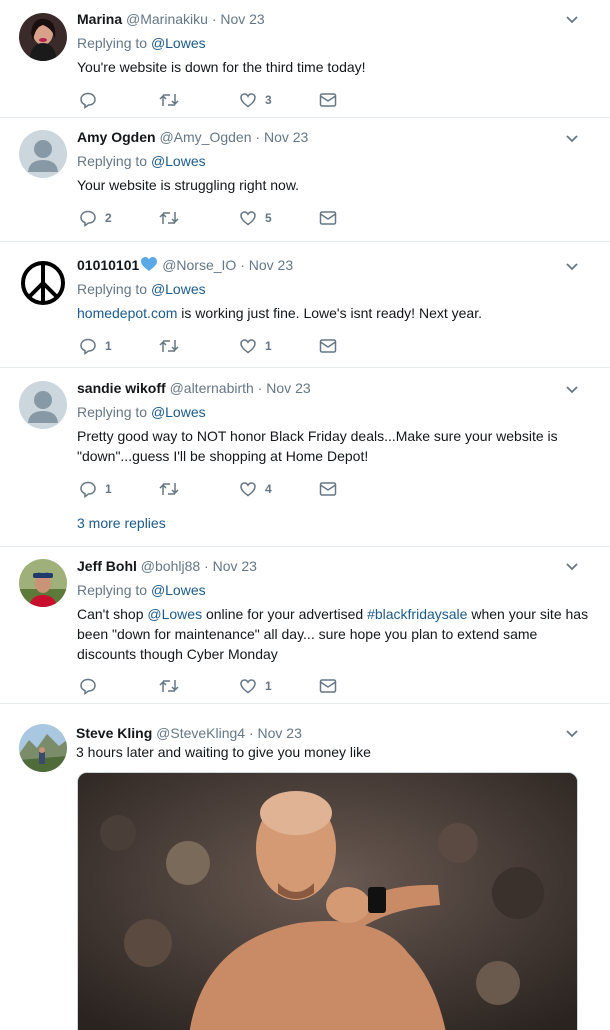  I want to click on like-button: 3, so click(255, 100).